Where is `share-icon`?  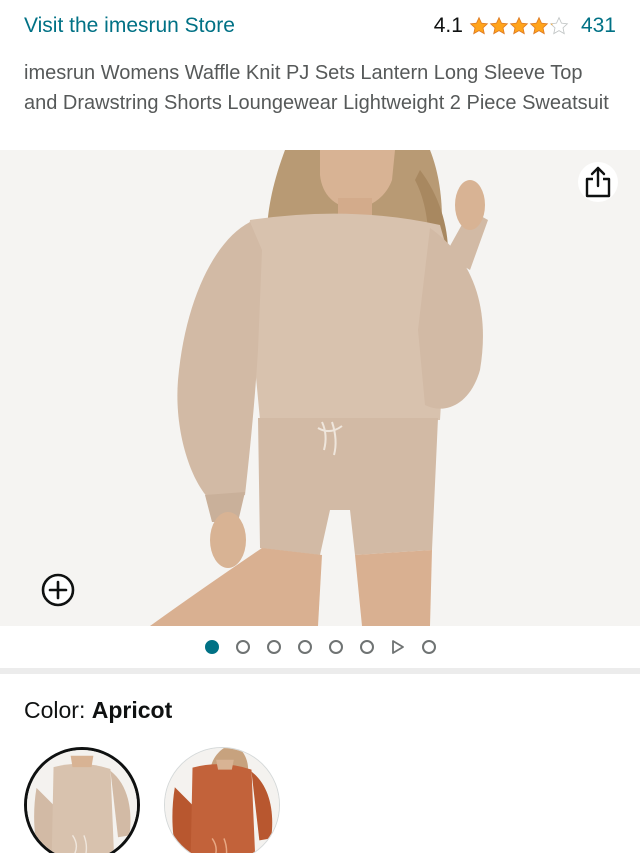 share-icon is located at coordinates (598, 182).